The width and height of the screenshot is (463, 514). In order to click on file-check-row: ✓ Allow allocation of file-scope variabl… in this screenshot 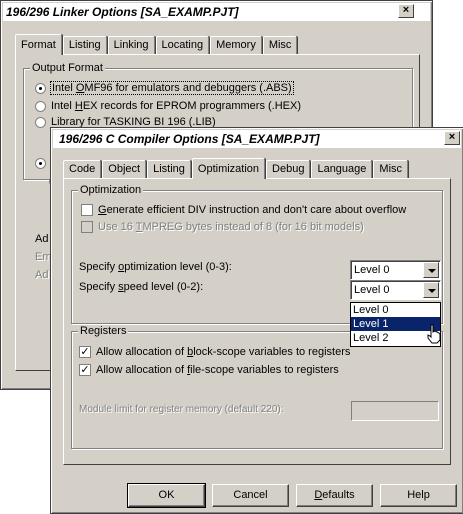, I will do `click(209, 370)`.